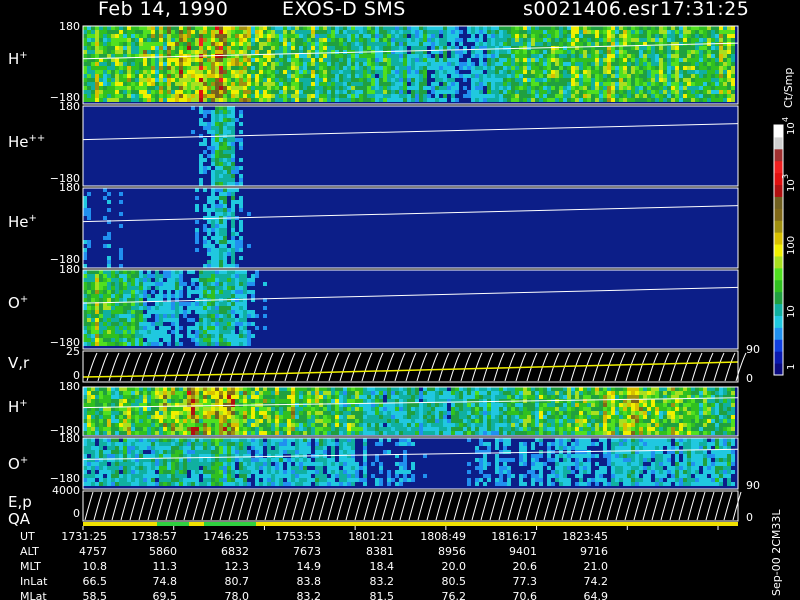 This screenshot has width=800, height=600. I want to click on footer-value: 21.0, so click(596, 566).